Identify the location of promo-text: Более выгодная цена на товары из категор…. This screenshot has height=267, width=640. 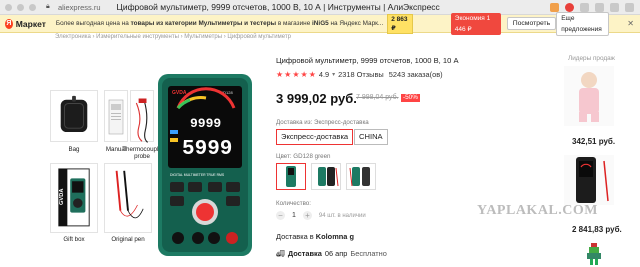
(219, 23).